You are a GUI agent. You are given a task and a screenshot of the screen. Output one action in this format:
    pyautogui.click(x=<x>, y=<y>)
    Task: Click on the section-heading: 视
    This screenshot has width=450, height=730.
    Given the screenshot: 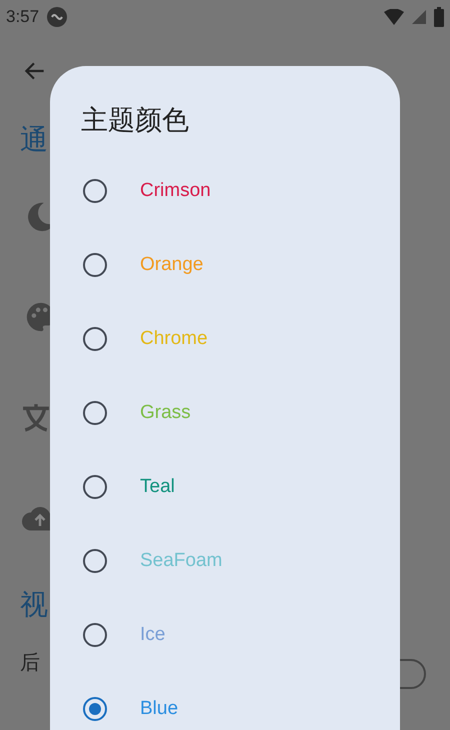 What is the action you would take?
    pyautogui.click(x=34, y=605)
    